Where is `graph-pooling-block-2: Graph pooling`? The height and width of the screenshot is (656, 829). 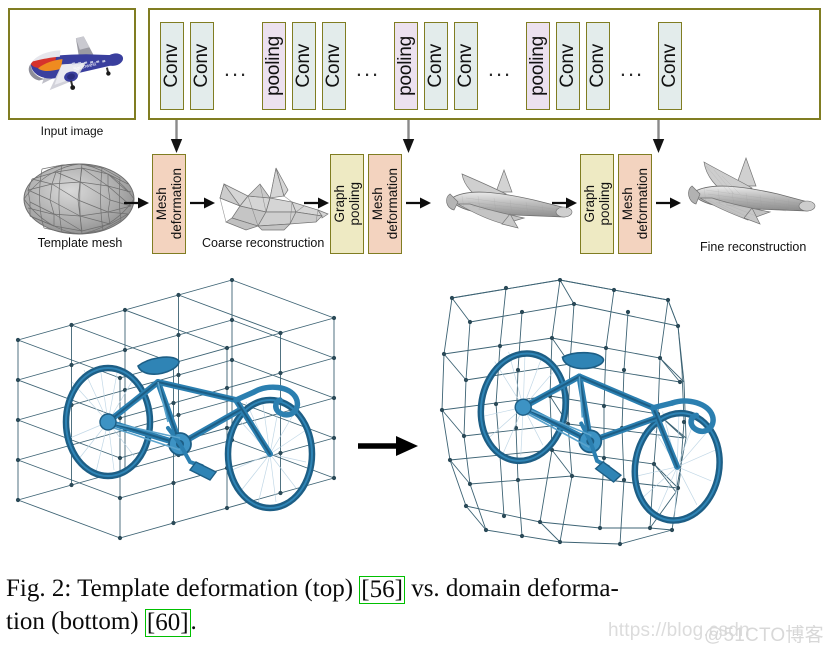 graph-pooling-block-2: Graph pooling is located at coordinates (597, 204).